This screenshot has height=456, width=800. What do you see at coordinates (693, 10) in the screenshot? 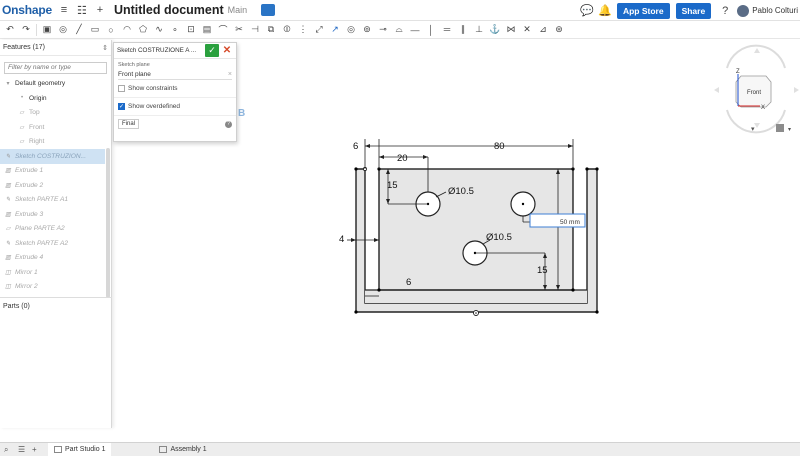
I see `share-button: Share` at bounding box center [693, 10].